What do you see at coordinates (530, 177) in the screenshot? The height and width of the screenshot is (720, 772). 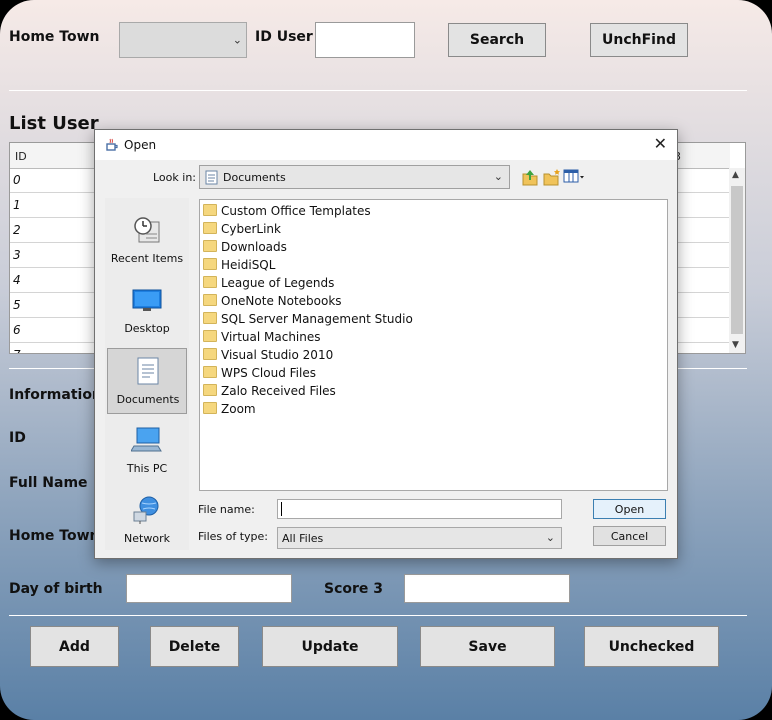 I see `up-folder-icon` at bounding box center [530, 177].